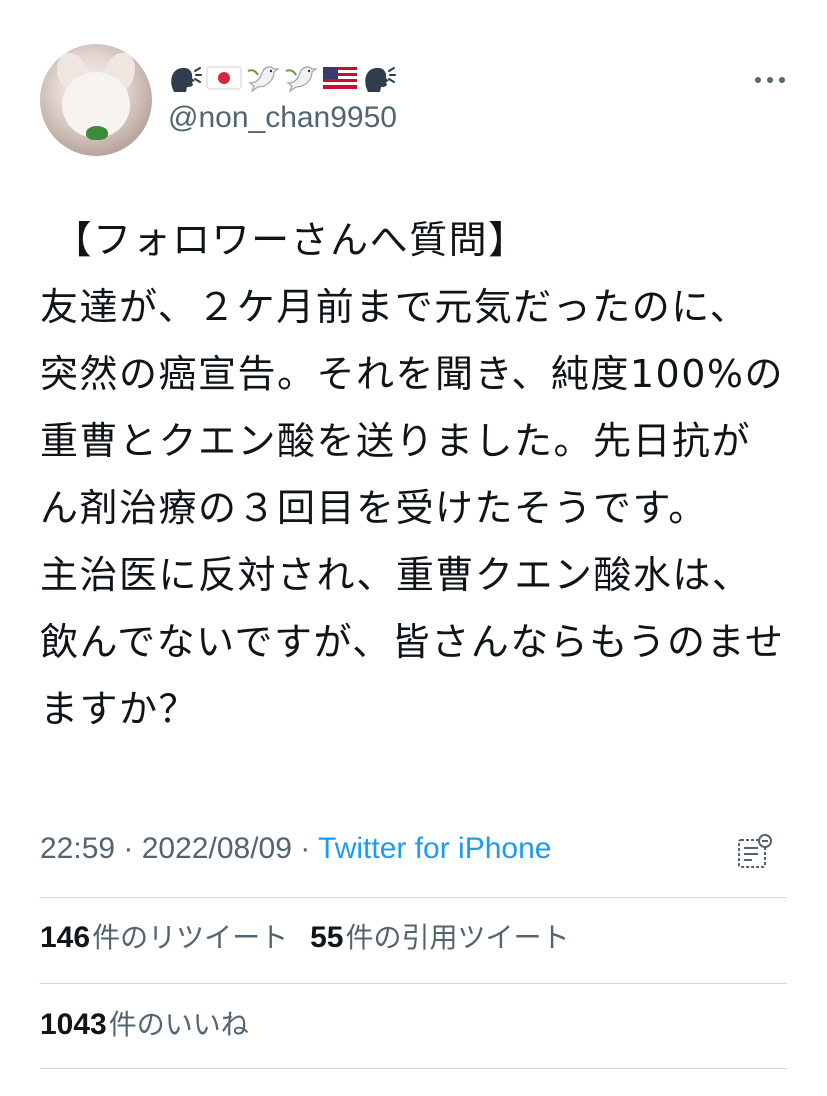 Image resolution: width=827 pixels, height=1096 pixels. Describe the element at coordinates (65, 937) in the screenshot. I see `retweets-count: 146` at that location.